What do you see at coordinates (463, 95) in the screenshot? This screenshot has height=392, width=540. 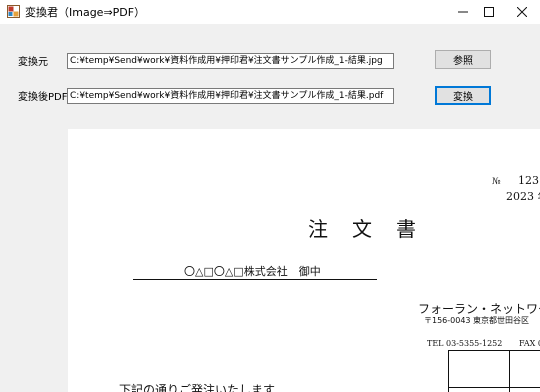 I see `convert-button: 変換` at bounding box center [463, 95].